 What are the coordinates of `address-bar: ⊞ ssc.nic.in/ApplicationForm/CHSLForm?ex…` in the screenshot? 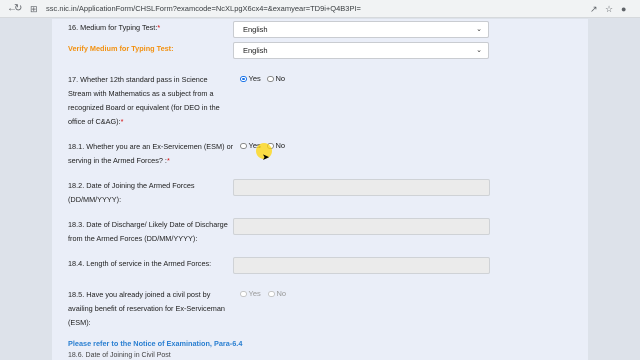 It's located at (330, 9).